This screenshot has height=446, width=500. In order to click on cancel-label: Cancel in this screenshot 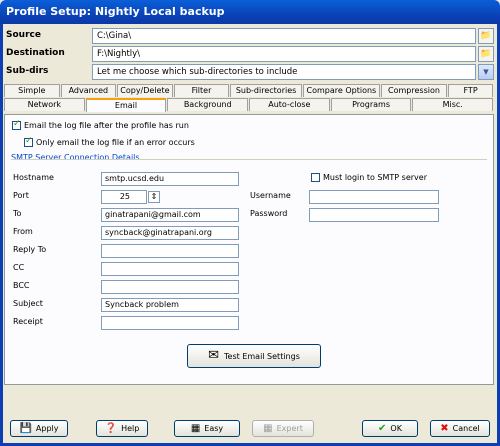, I will do `click(466, 428)`.